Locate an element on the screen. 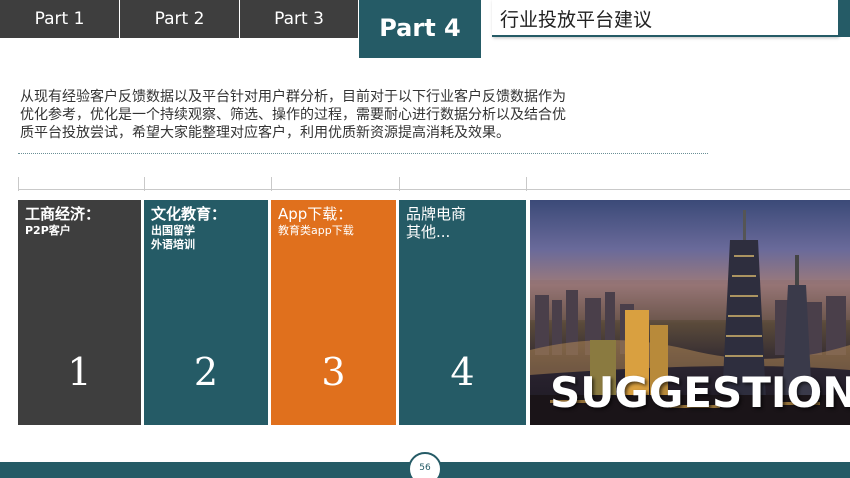 The image size is (850, 478). intro-line-2: 优化参考，优化是一个持续观察、筛选、操作的过程，需要耐心进行数据分析以及结合优 is located at coordinates (293, 115).